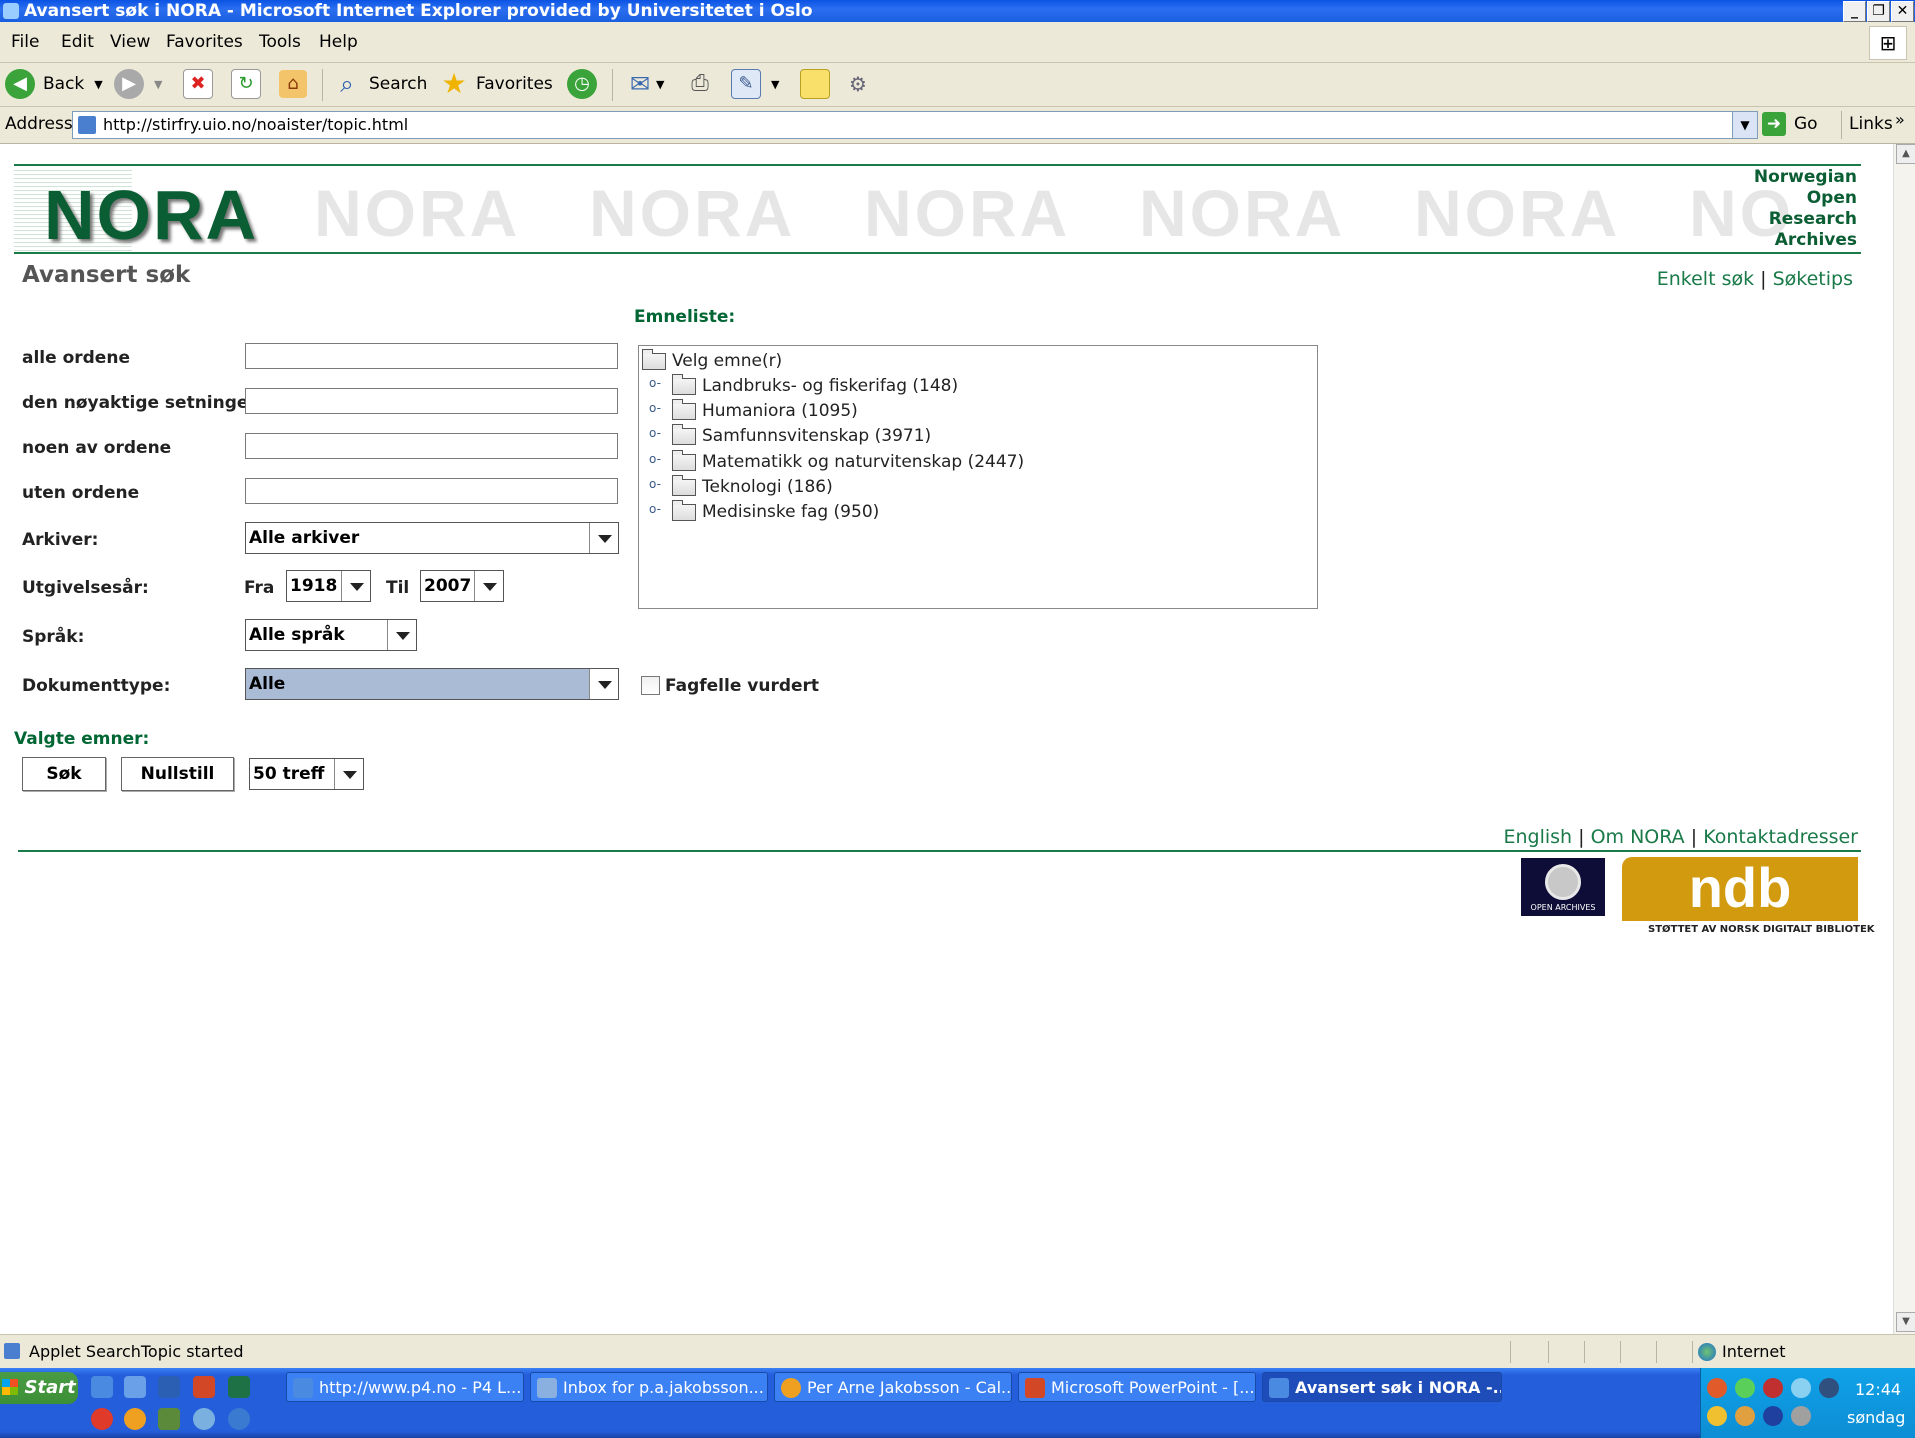 Image resolution: width=1915 pixels, height=1438 pixels. Describe the element at coordinates (684, 434) in the screenshot. I see `folder-icon` at that location.